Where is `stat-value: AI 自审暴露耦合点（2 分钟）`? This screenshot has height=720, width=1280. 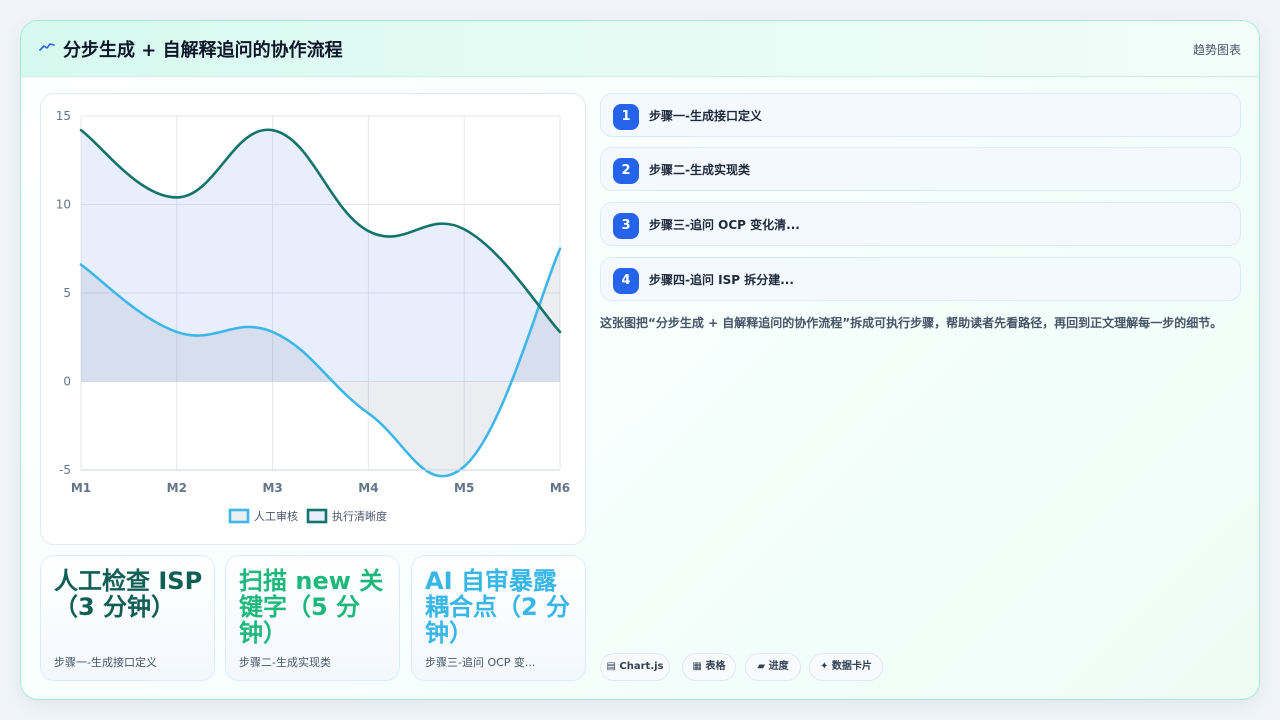
stat-value: AI 自审暴露耦合点（2 分钟） is located at coordinates (498, 607).